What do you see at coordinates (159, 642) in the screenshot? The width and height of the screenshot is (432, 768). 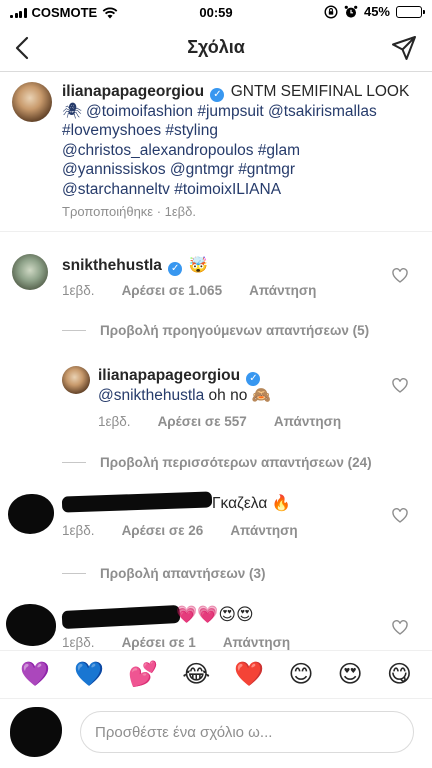 I see `likes-count: Αρέσει σε 1` at bounding box center [159, 642].